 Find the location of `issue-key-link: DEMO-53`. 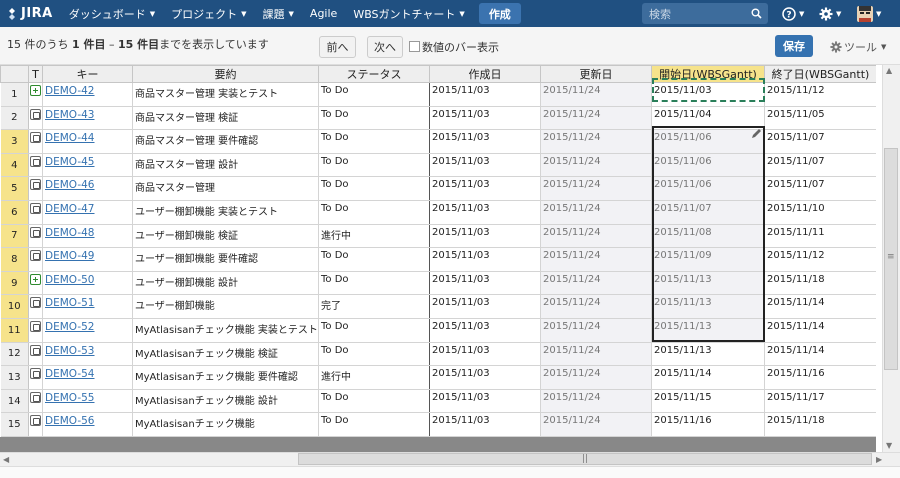

issue-key-link: DEMO-53 is located at coordinates (70, 351).